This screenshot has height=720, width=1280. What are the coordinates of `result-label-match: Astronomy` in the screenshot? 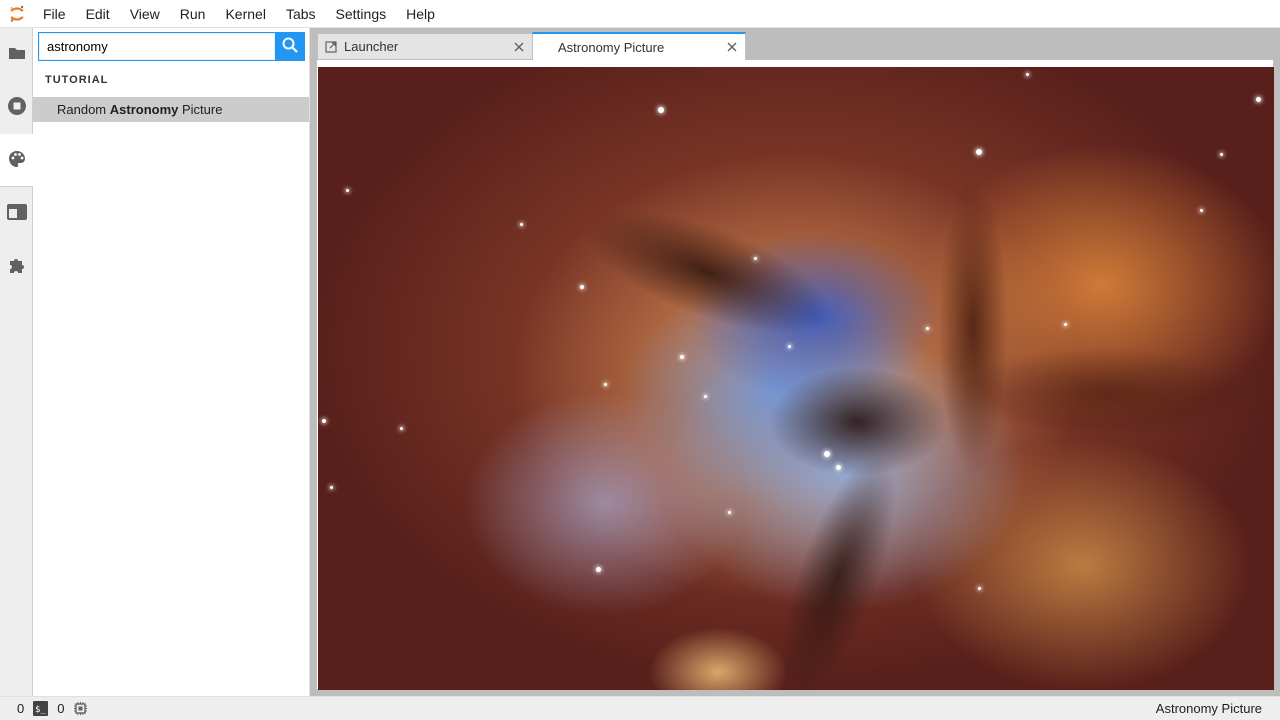 It's located at (144, 109).